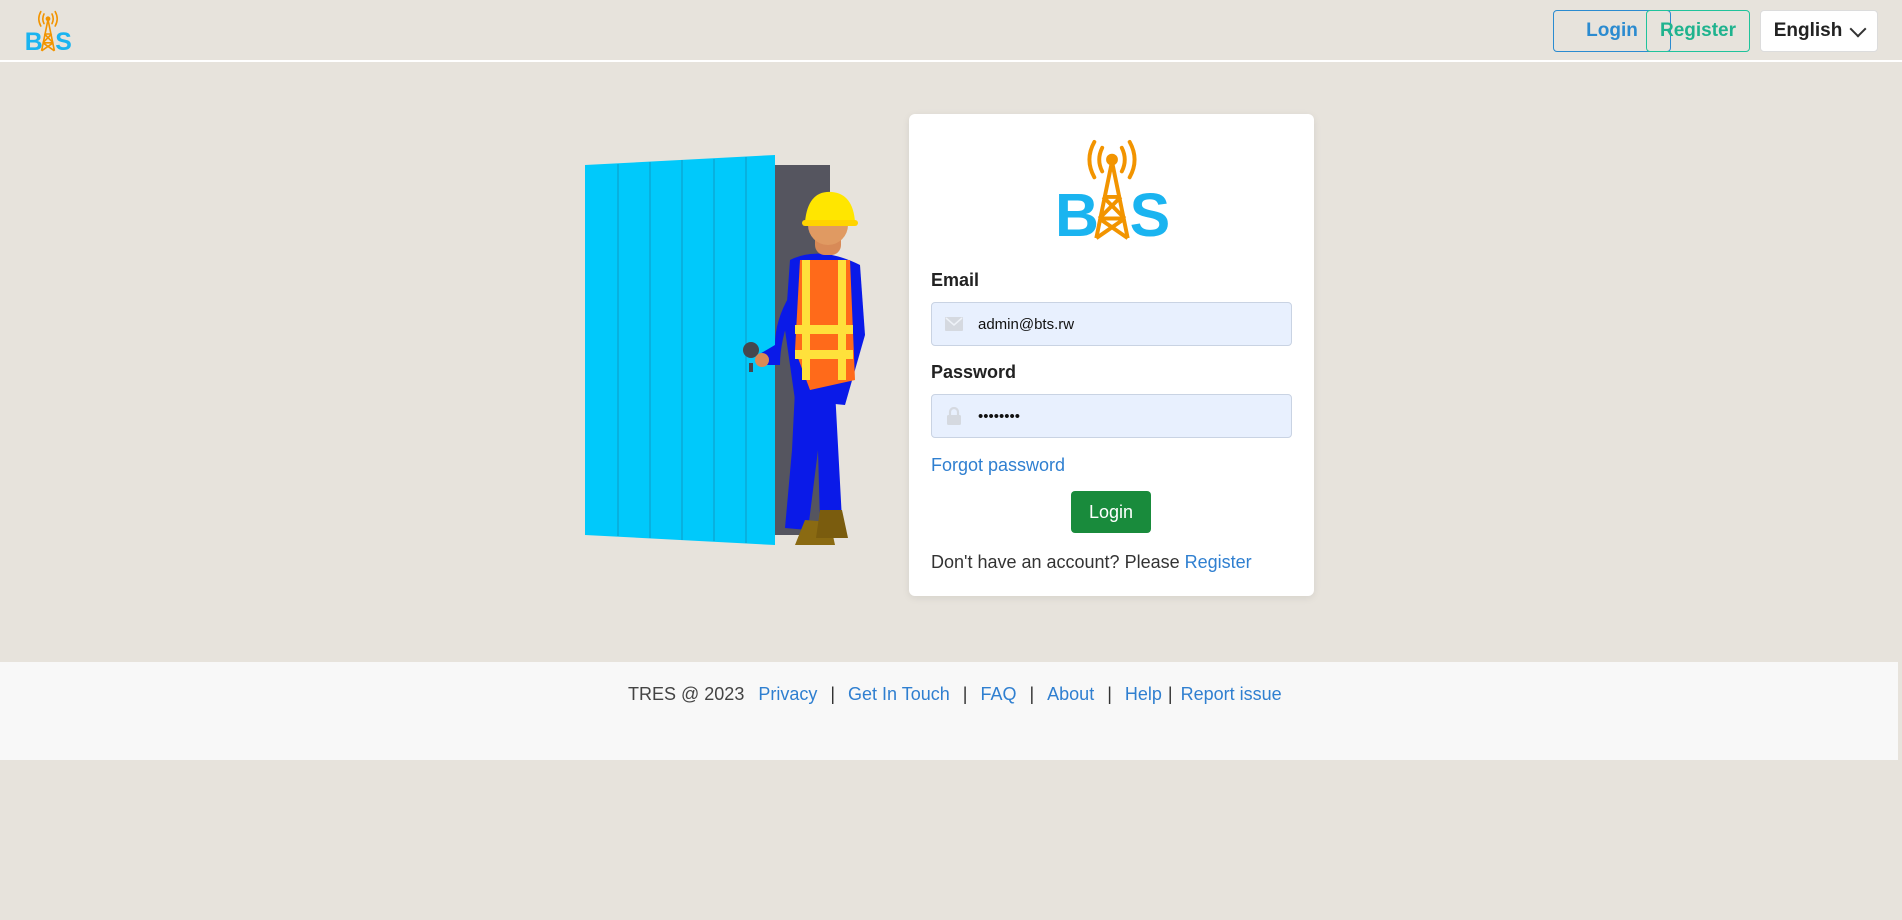 Image resolution: width=1902 pixels, height=920 pixels. I want to click on header-register-label: Register, so click(1698, 30).